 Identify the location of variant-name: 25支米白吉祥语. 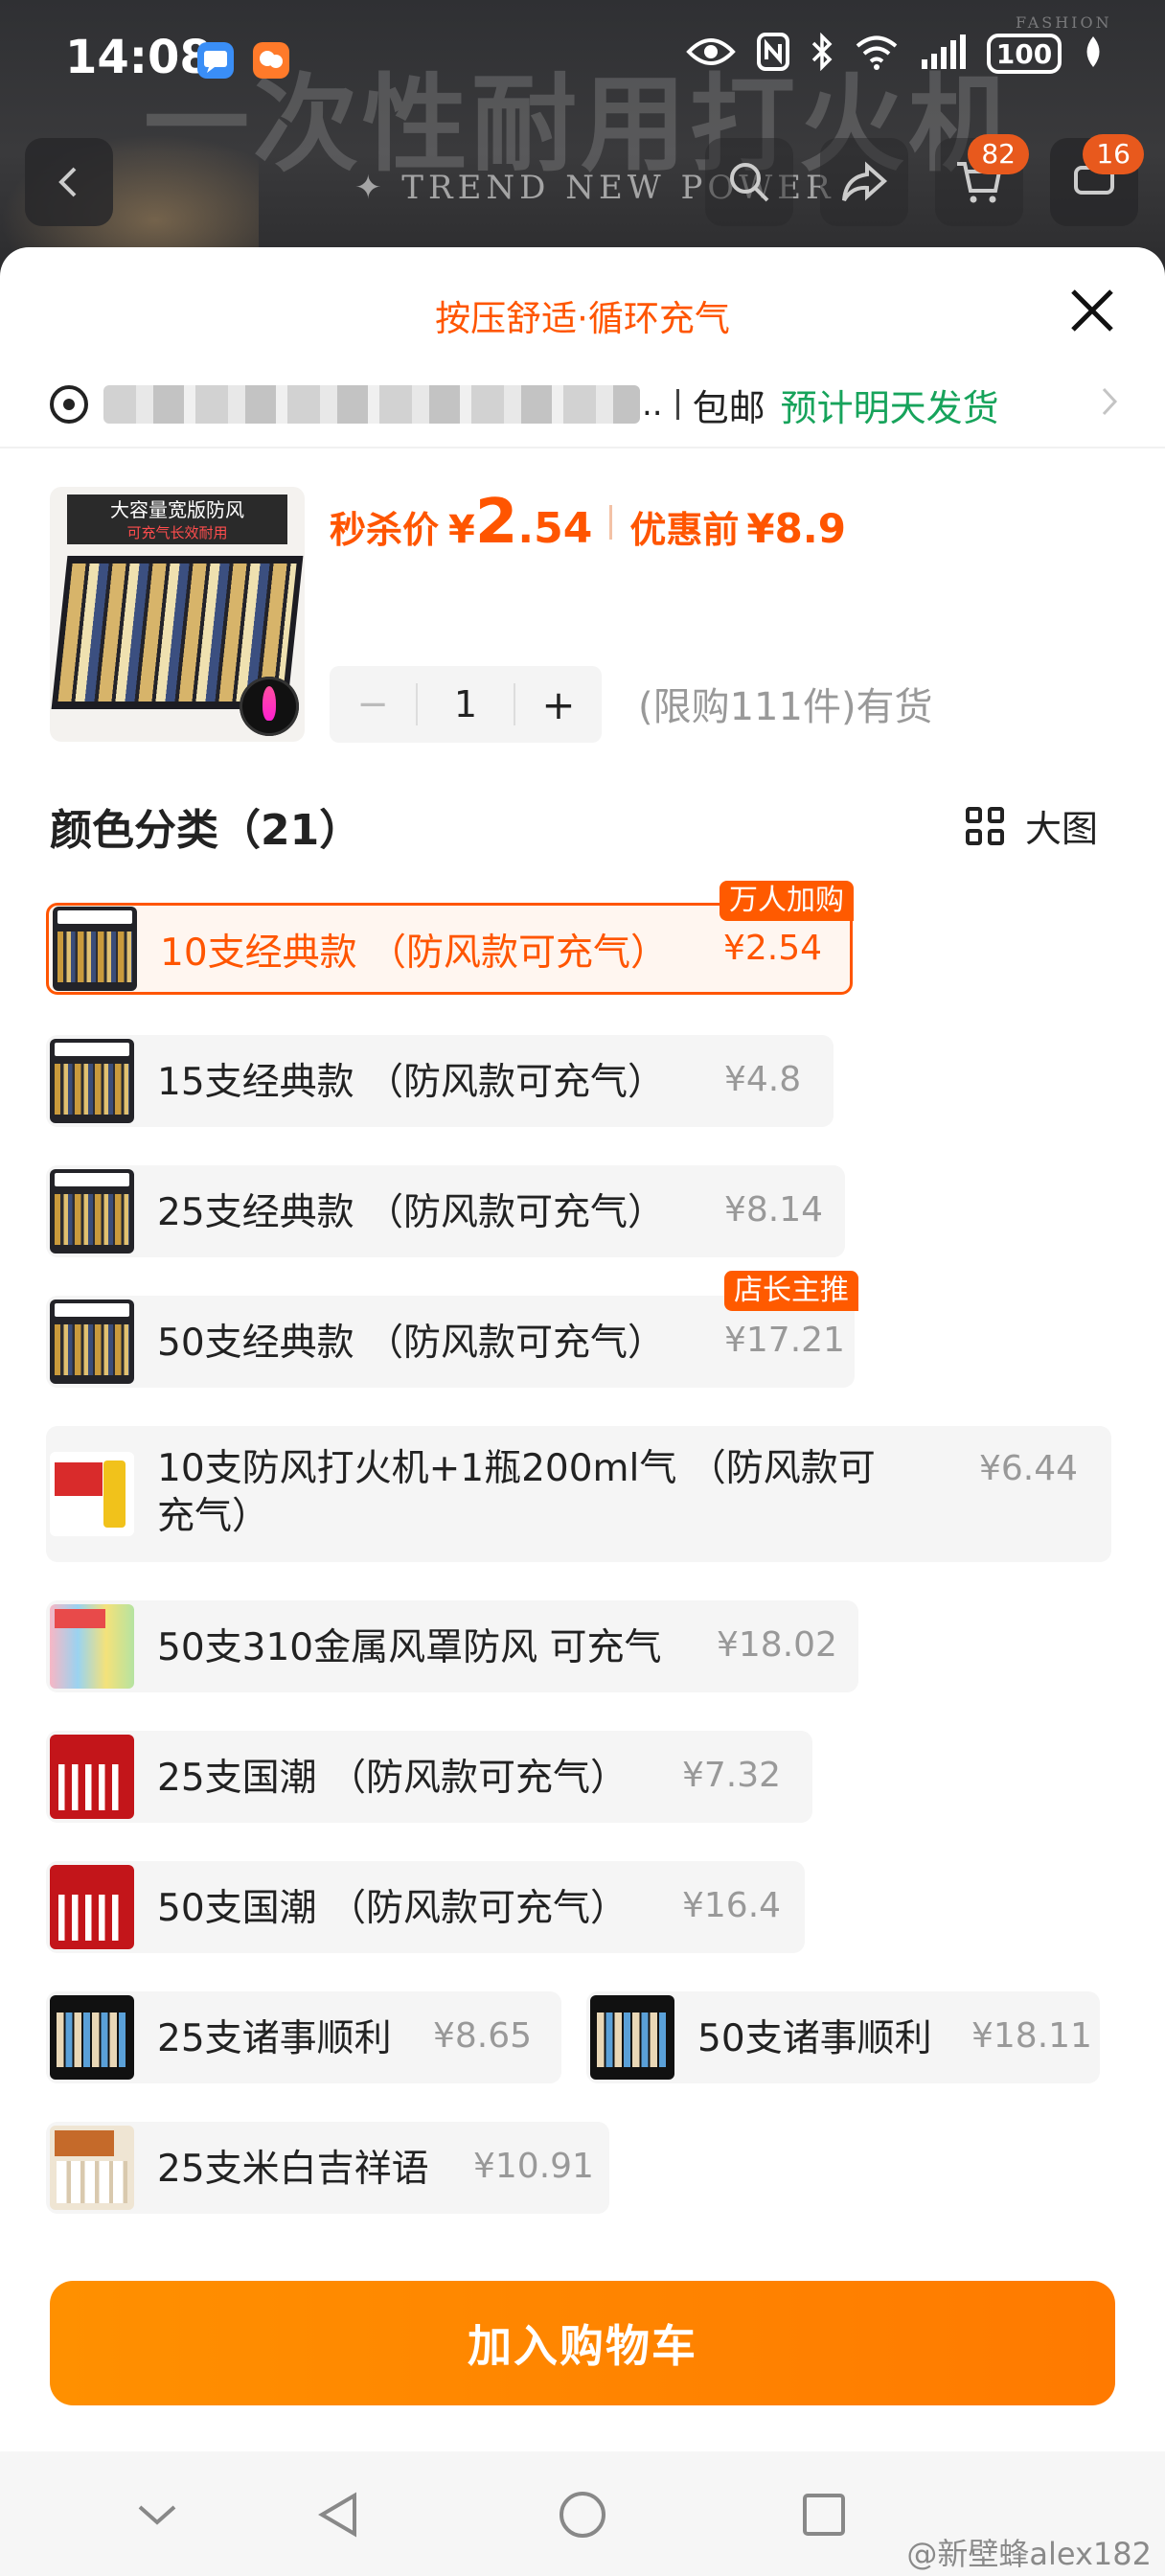
(293, 2169).